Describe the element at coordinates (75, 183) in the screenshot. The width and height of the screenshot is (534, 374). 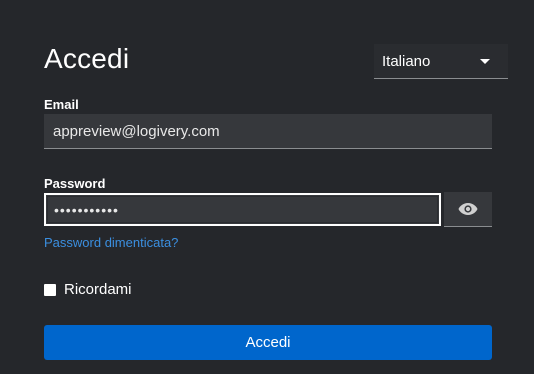
I see `password-label: Password` at that location.